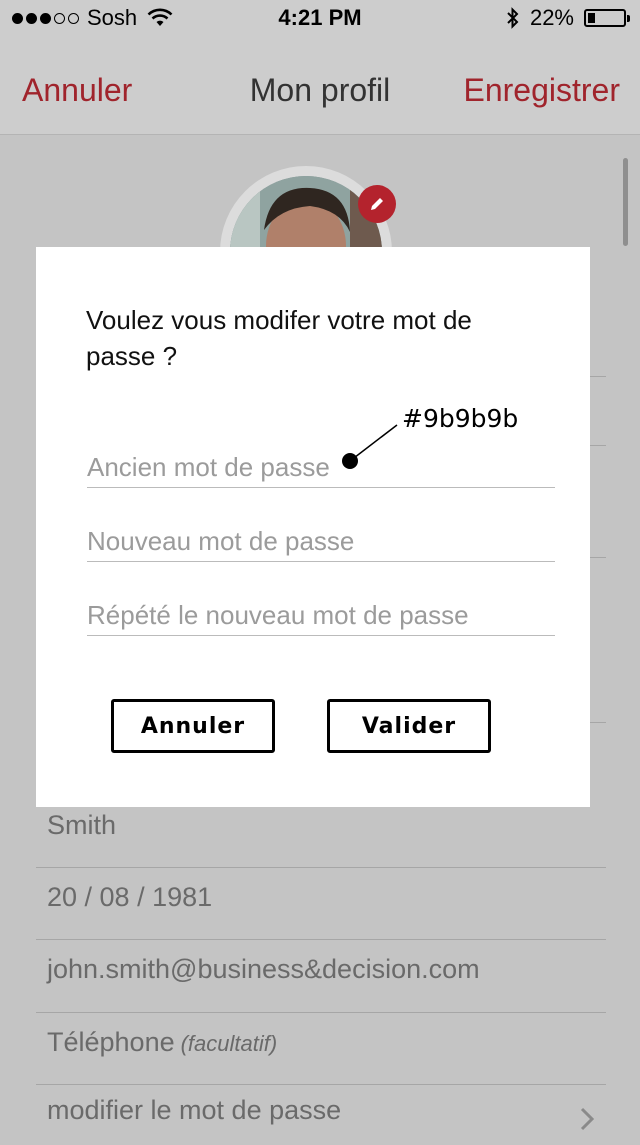 This screenshot has width=640, height=1145. I want to click on chevron-right-icon, so click(587, 1119).